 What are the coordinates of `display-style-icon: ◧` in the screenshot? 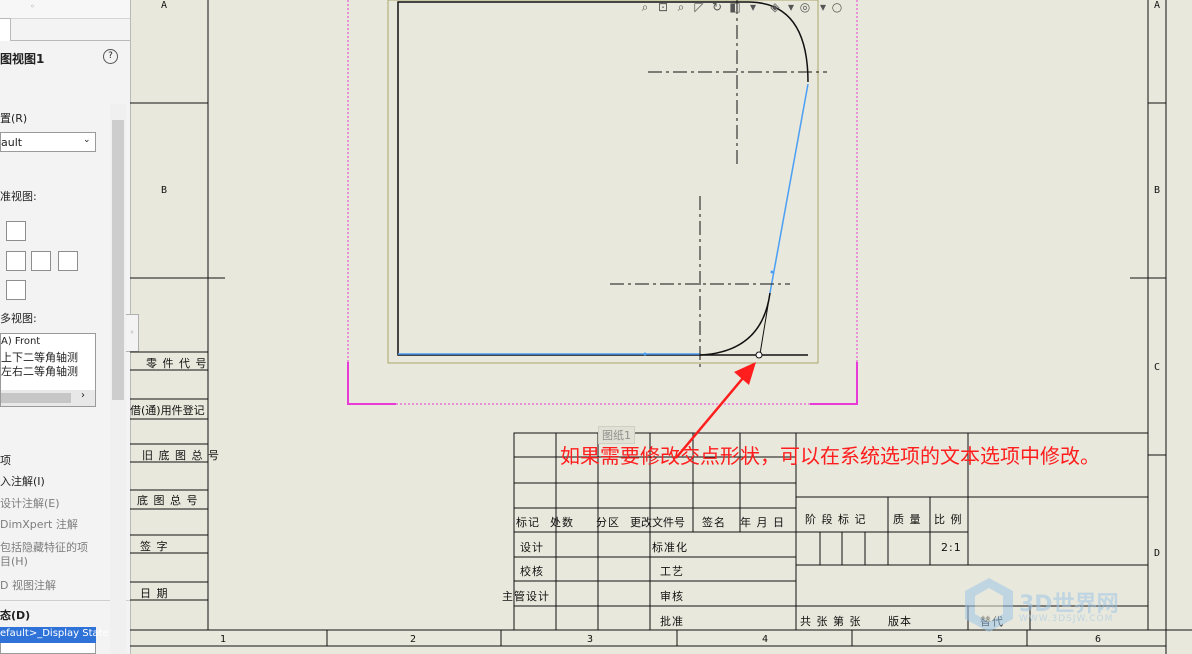 It's located at (735, 7).